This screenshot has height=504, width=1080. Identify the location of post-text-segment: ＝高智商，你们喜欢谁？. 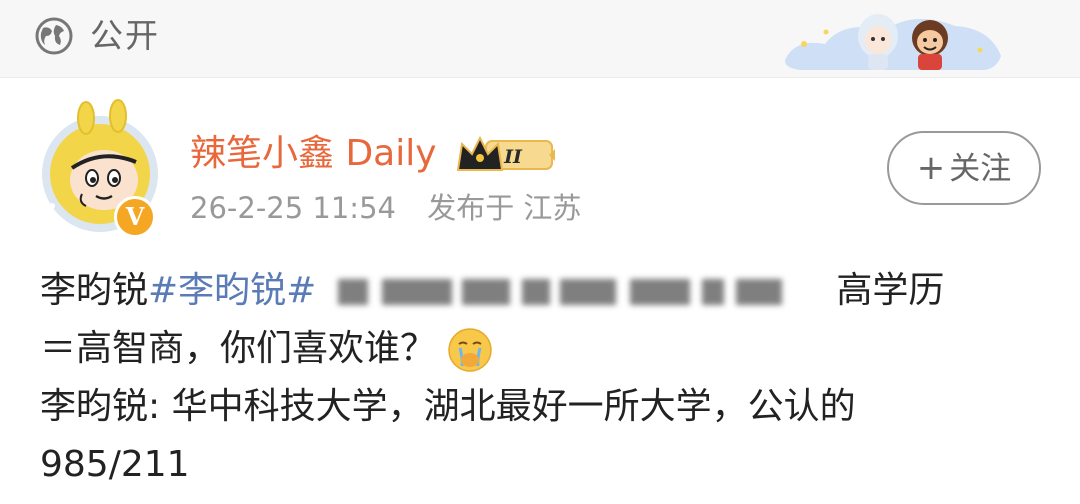
(238, 348).